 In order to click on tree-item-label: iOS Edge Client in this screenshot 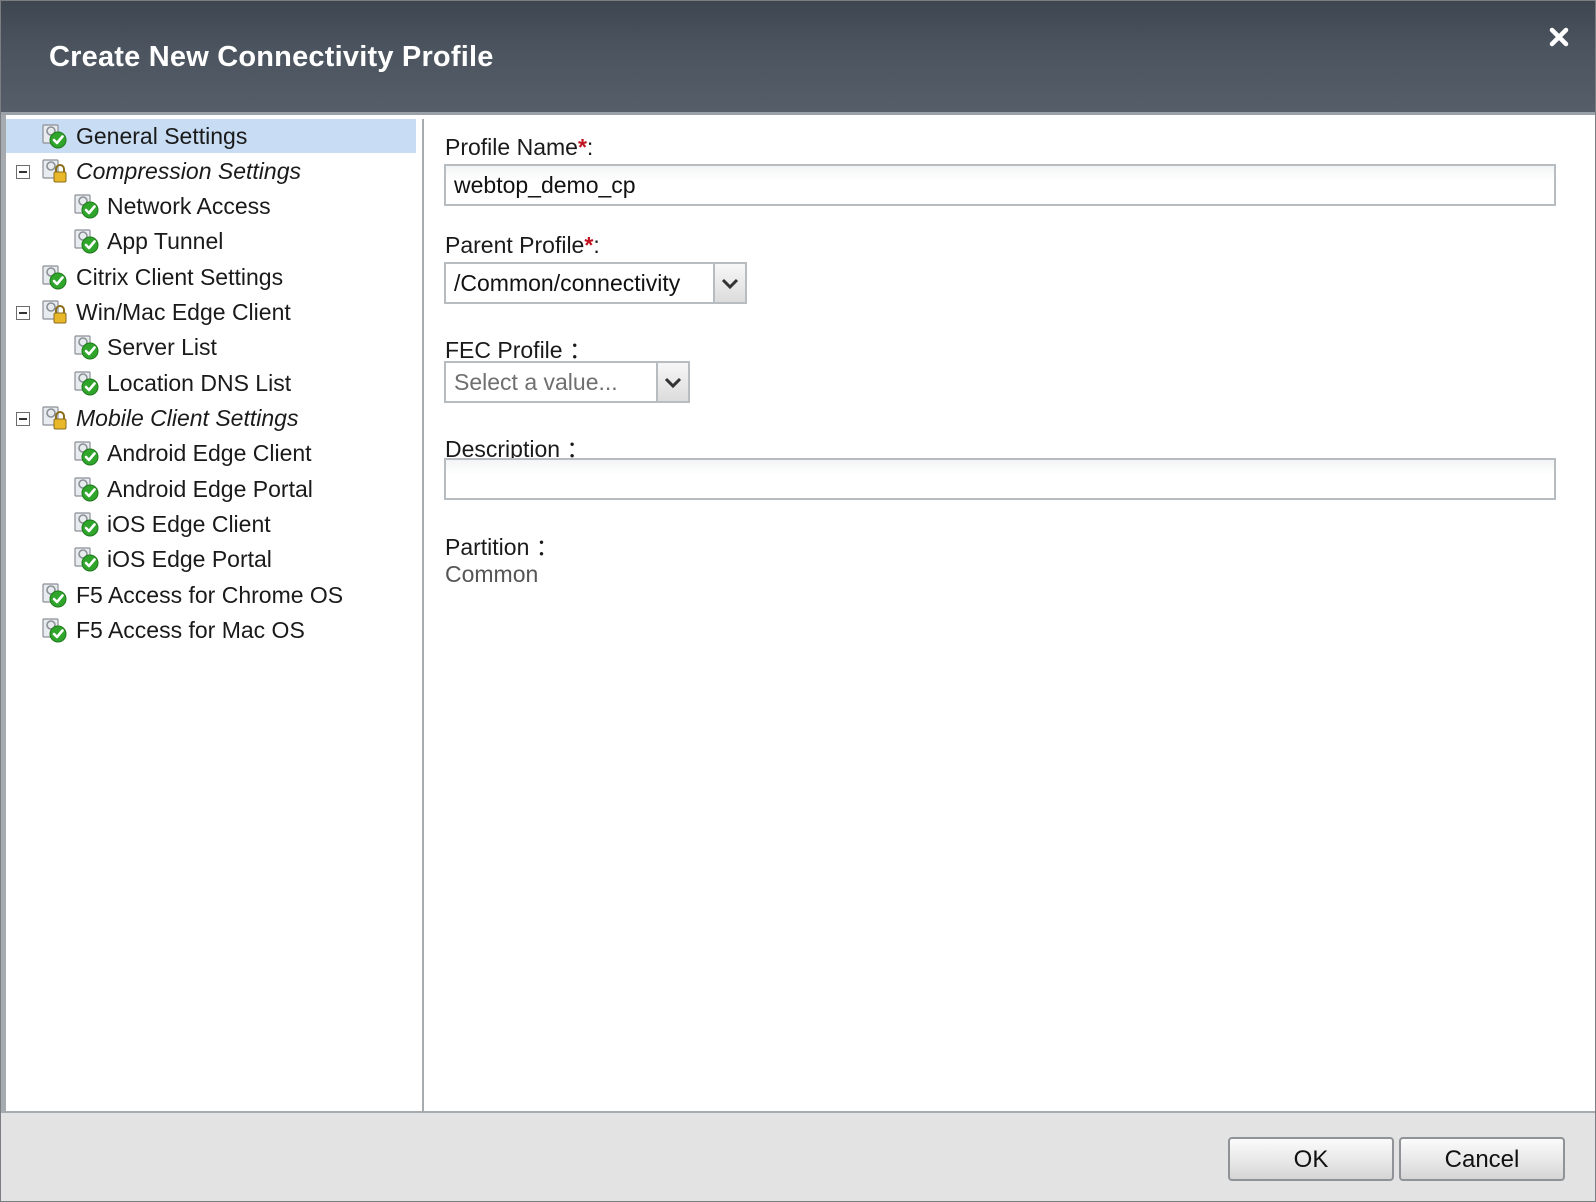, I will do `click(189, 524)`.